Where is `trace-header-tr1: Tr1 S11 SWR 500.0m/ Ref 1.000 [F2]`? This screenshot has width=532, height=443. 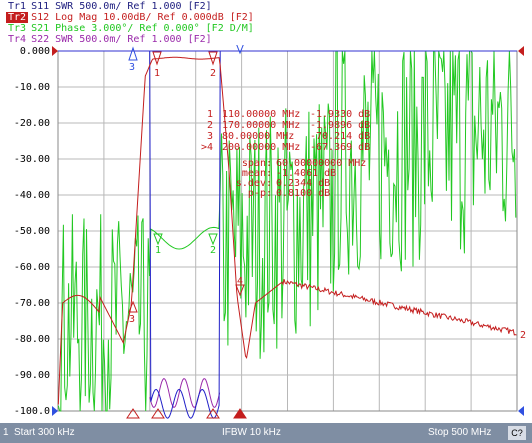
trace-header-tr1: Tr1 S11 SWR 500.0m/ Ref 1.000 [F2] is located at coordinates (109, 6).